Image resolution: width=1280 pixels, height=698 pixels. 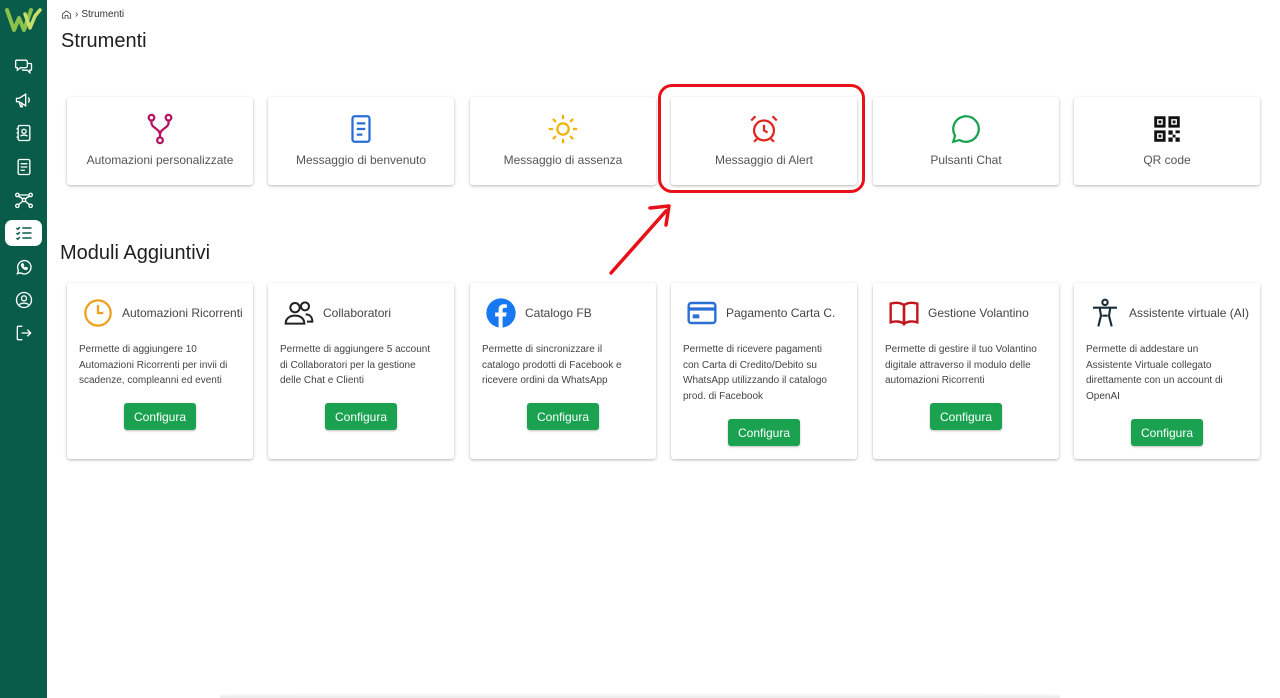 I want to click on sidebar-item-contacts, so click(x=23, y=133).